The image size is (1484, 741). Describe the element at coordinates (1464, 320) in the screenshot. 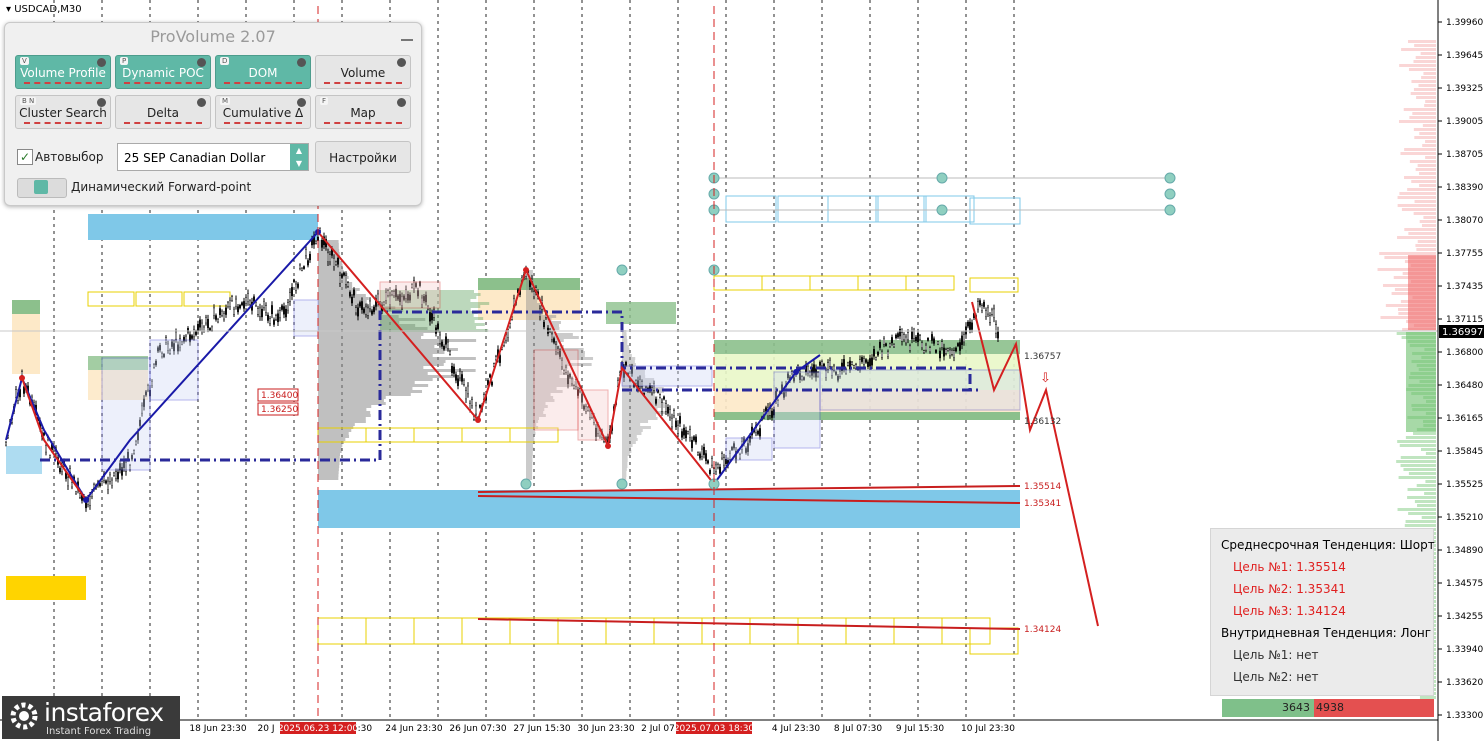

I see `price-tick-label: 1.37115` at that location.